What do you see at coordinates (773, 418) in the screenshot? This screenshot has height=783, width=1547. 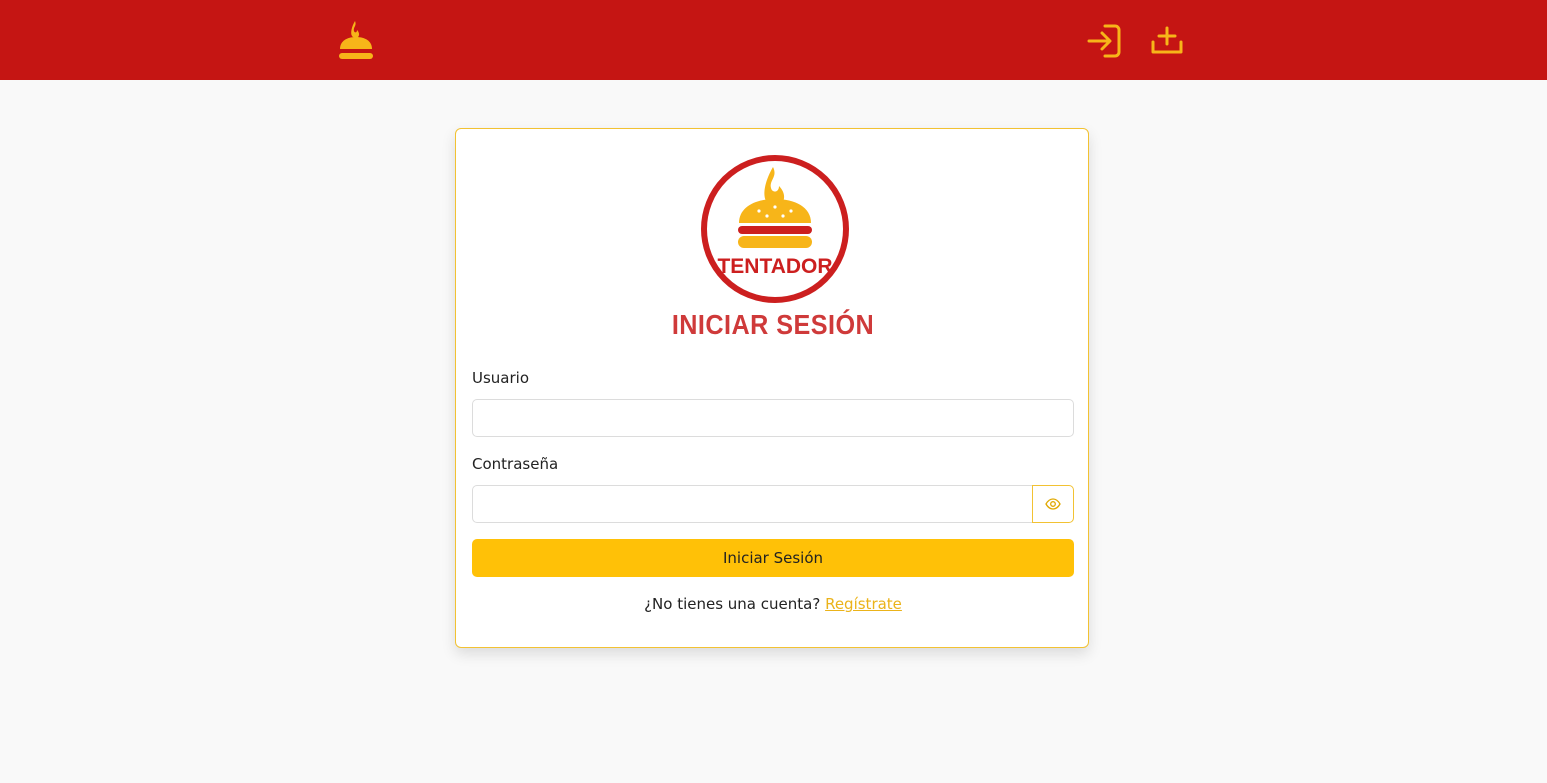 I see `username-input` at bounding box center [773, 418].